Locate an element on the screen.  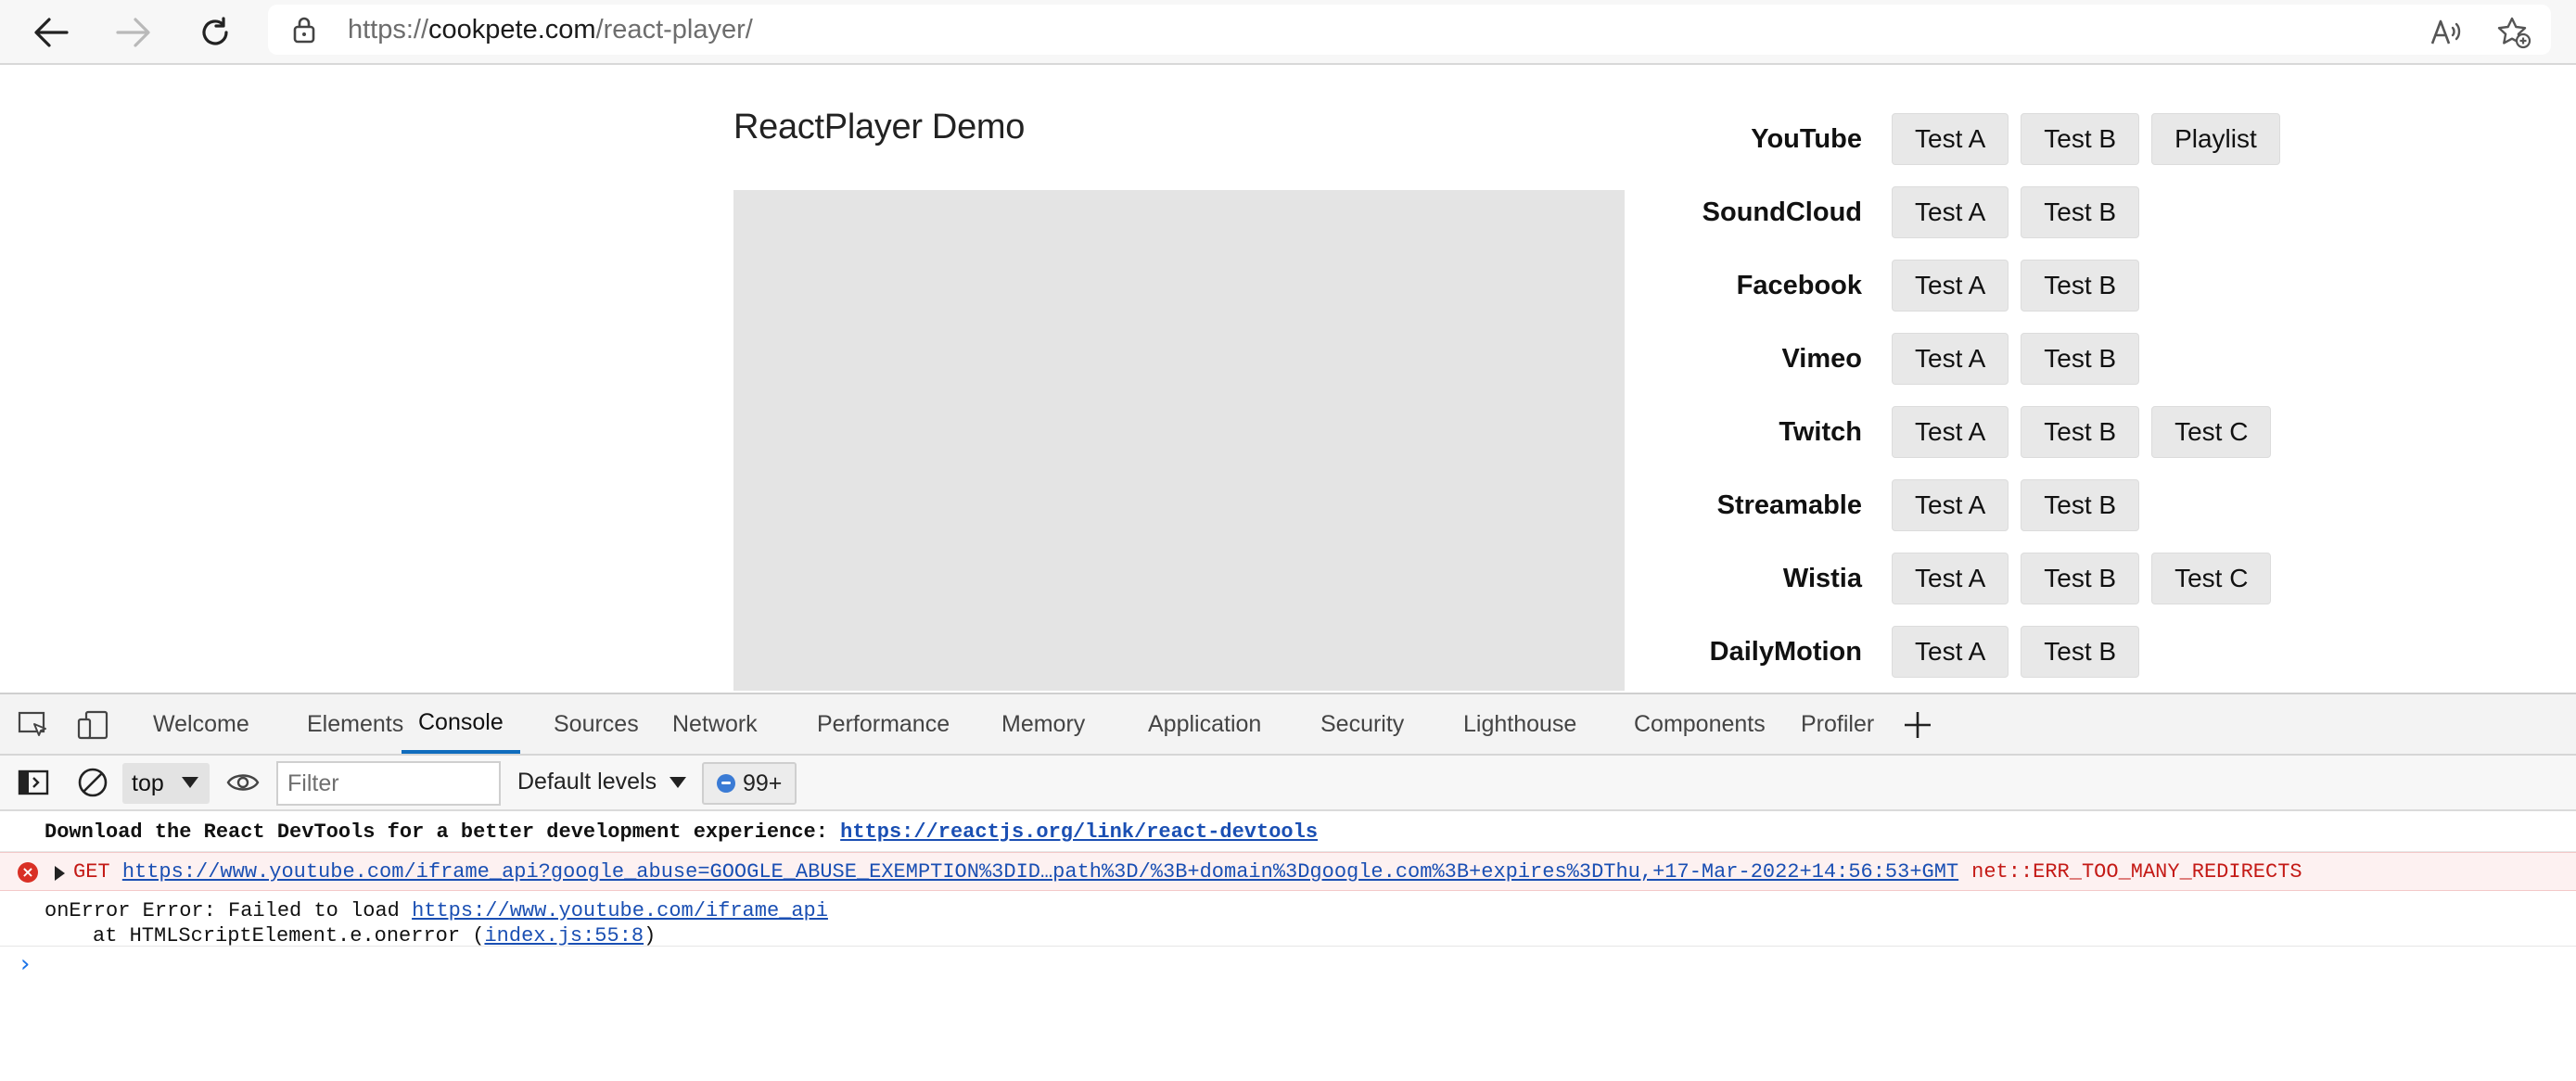
streamable-test-b-button: Test B is located at coordinates (2080, 505).